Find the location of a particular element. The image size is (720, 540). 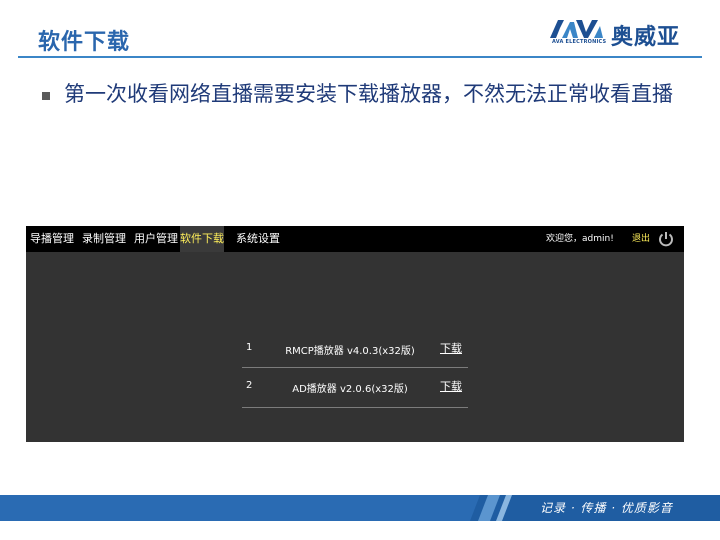

software-number: 2 is located at coordinates (249, 385).